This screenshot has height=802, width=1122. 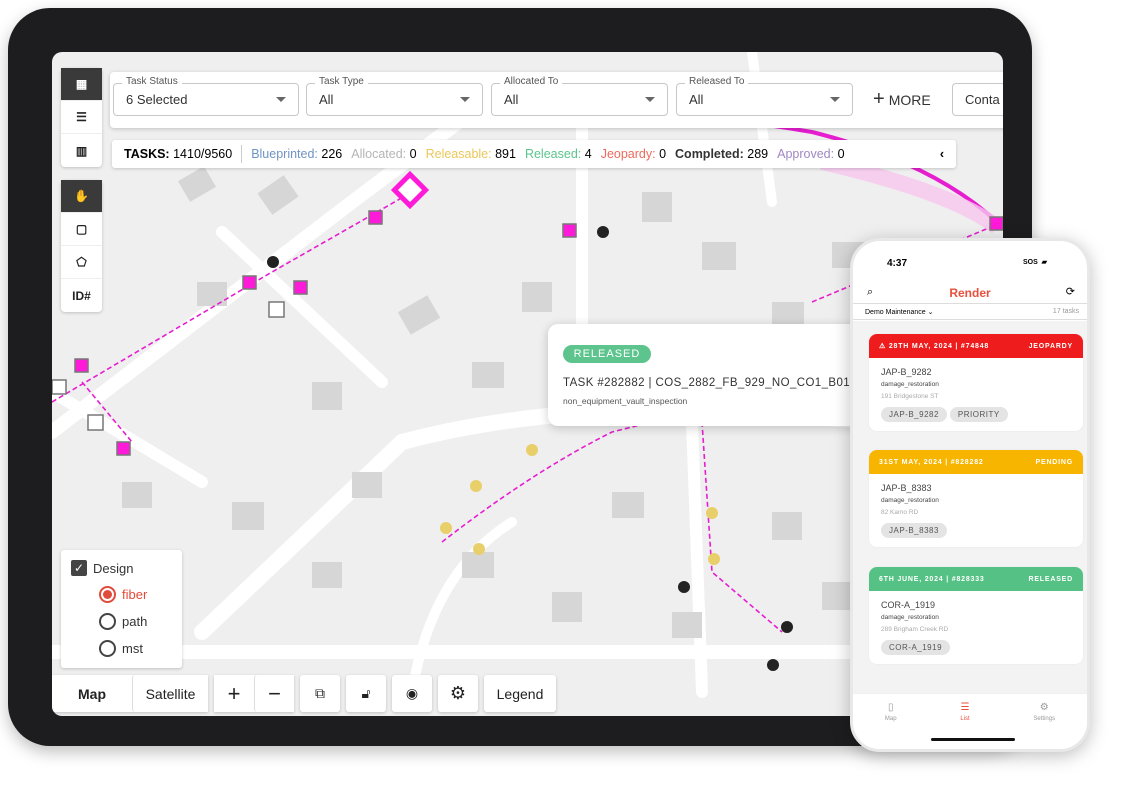 What do you see at coordinates (970, 293) in the screenshot?
I see `brand-logo: Render` at bounding box center [970, 293].